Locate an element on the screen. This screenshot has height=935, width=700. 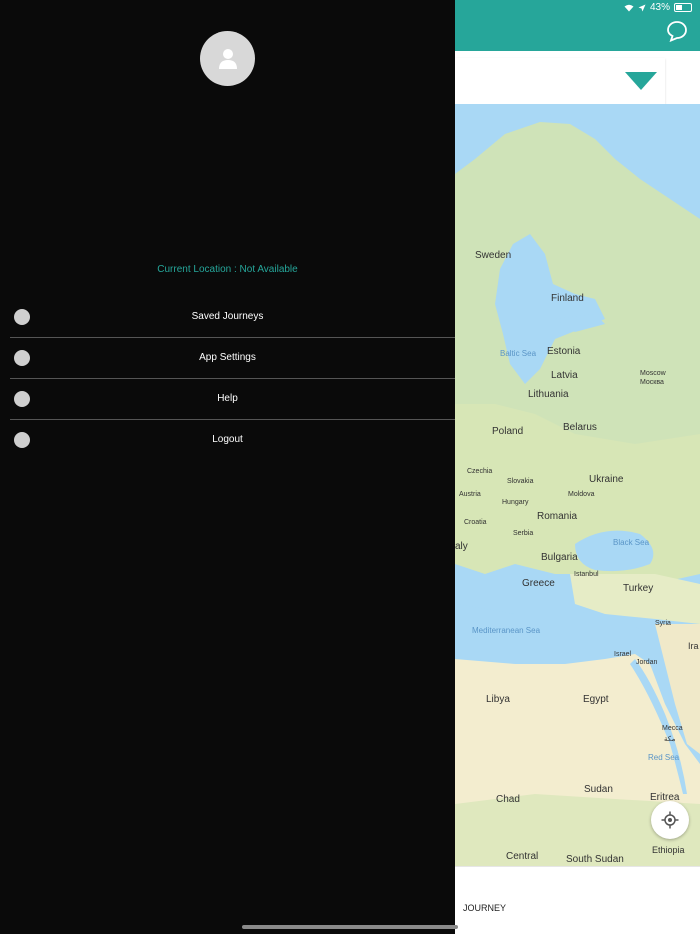
map-label-italy: aly is located at coordinates (461, 546).